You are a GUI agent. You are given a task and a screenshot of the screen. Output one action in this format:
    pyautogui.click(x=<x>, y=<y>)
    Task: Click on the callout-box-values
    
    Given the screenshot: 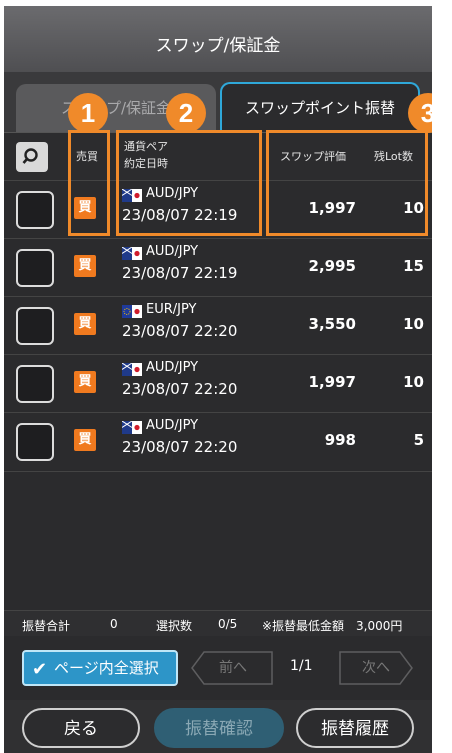 What is the action you would take?
    pyautogui.click(x=347, y=183)
    